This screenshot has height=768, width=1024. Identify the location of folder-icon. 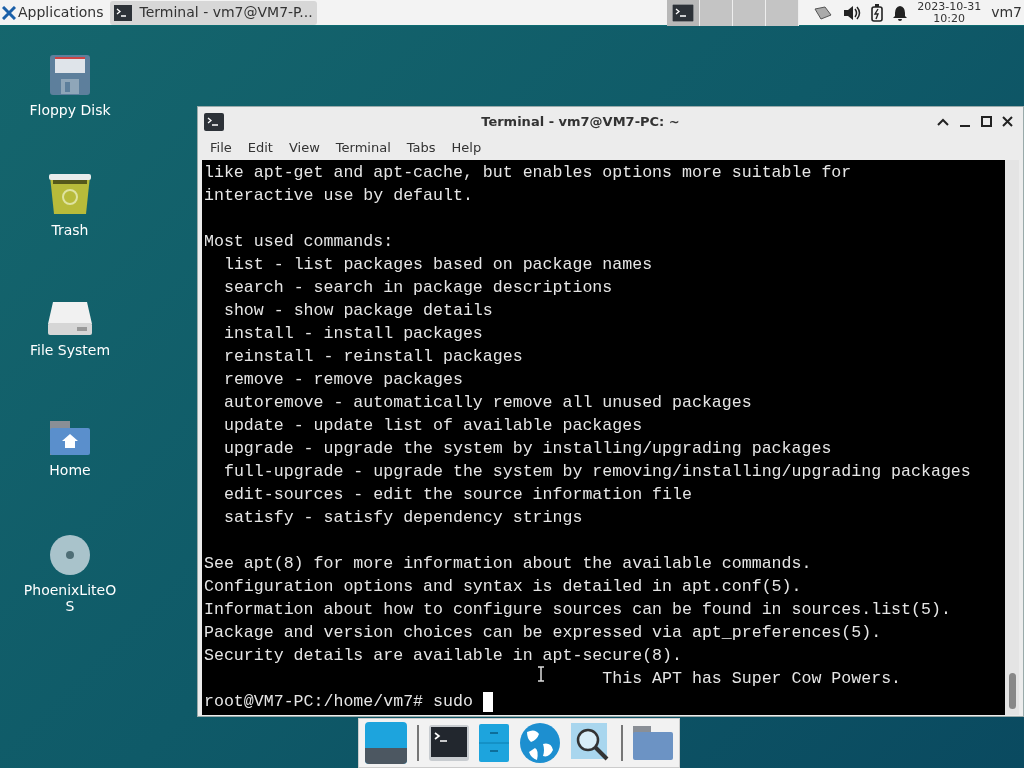
(653, 743).